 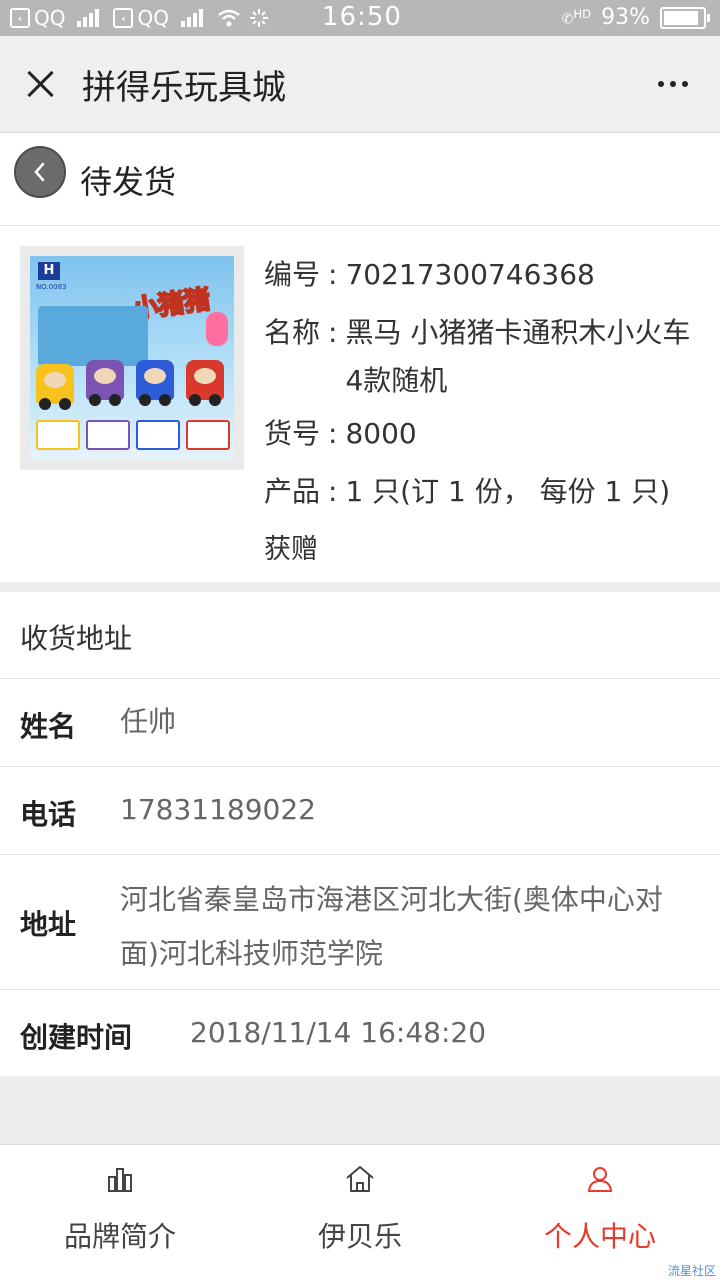 I want to click on phone-value: 17831189022, so click(x=410, y=810).